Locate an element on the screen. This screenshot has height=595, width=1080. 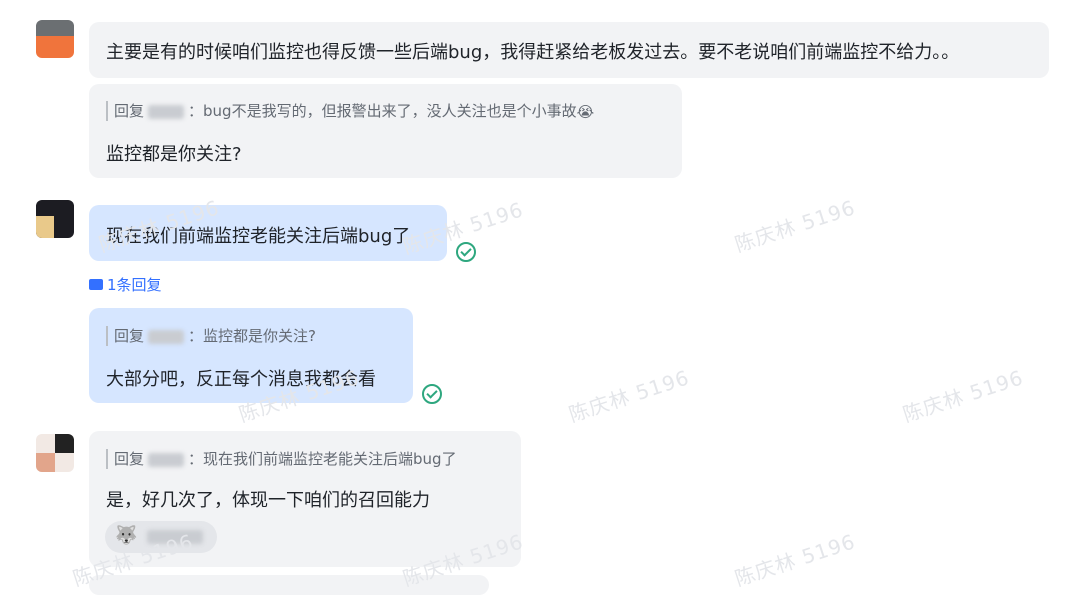
message-text: 大部分吧，反正每个消息我都会看 is located at coordinates (241, 379).